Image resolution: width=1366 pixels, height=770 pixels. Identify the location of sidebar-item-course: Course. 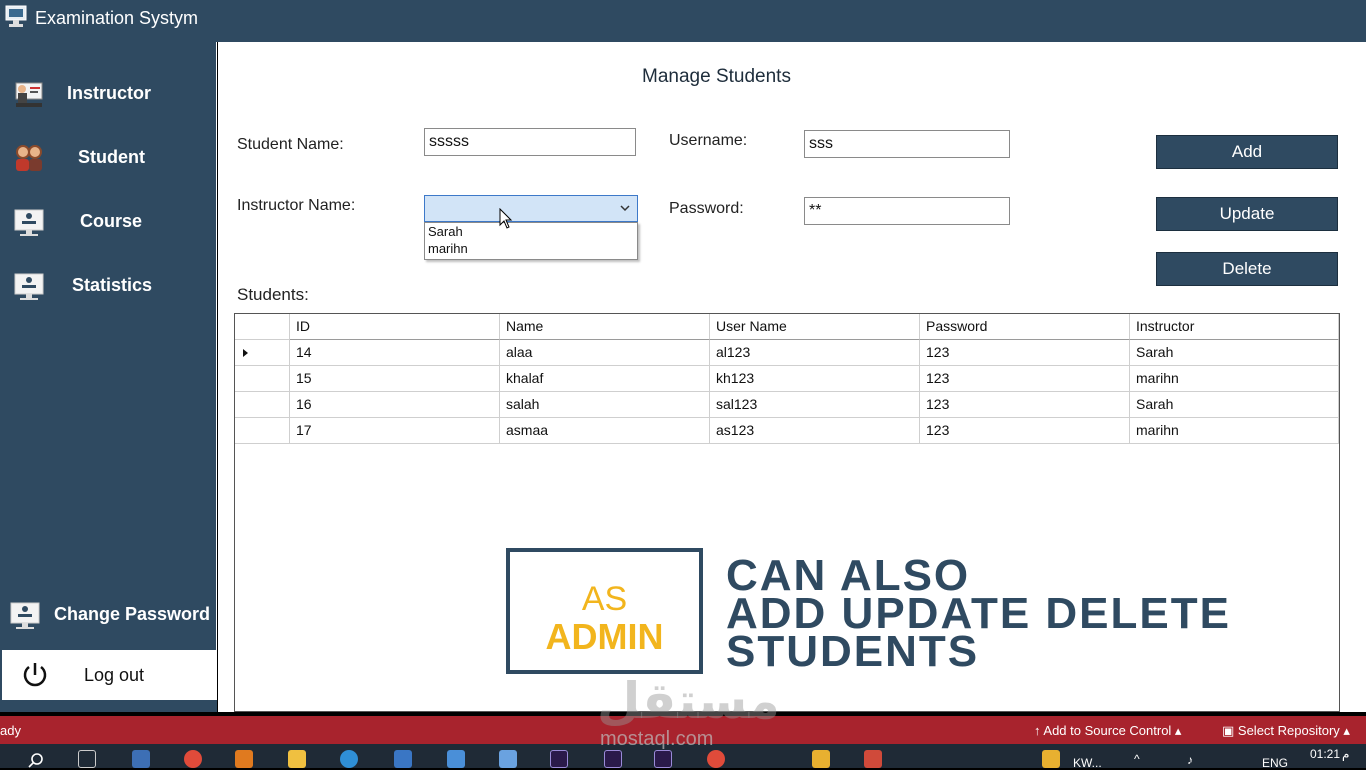
(108, 222).